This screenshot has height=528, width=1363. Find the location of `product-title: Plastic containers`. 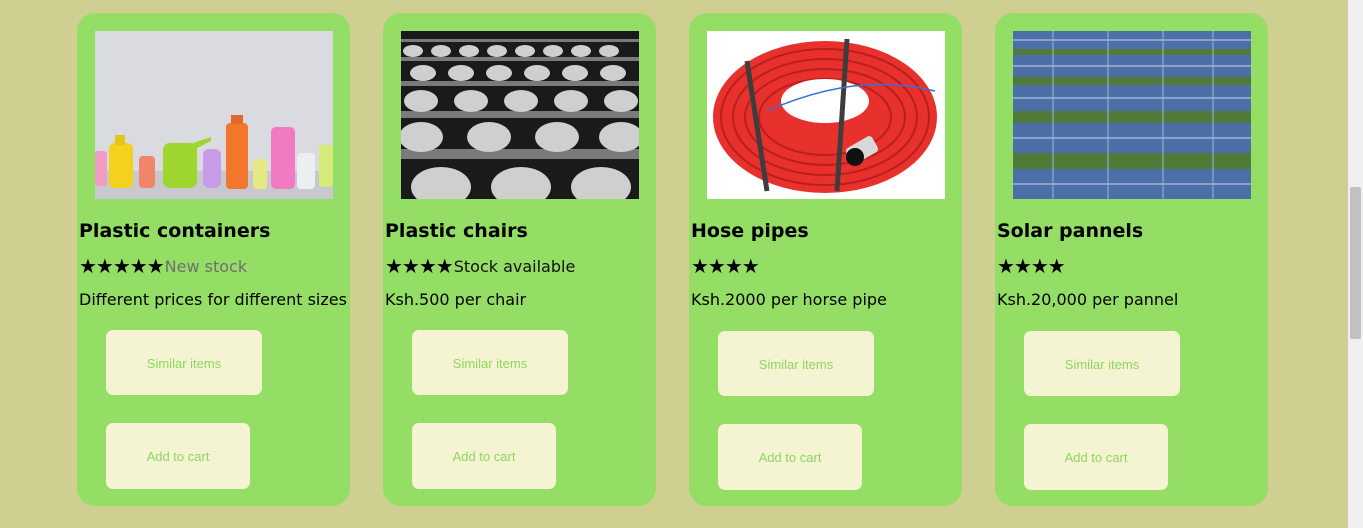

product-title: Plastic containers is located at coordinates (175, 231).